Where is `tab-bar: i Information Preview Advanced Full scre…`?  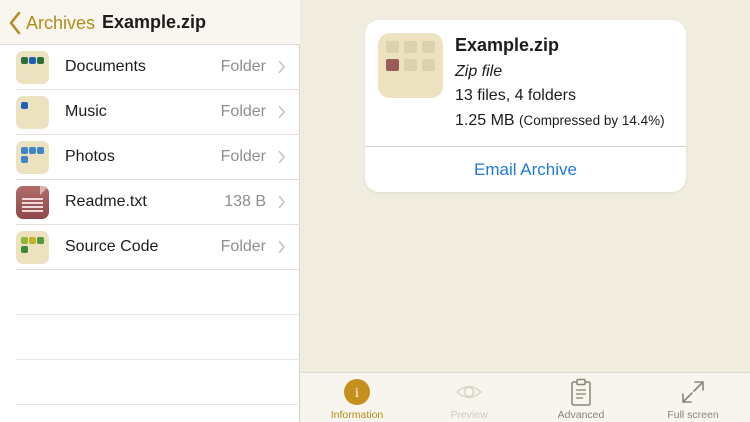
tab-bar: i Information Preview Advanced Full scre… is located at coordinates (525, 397).